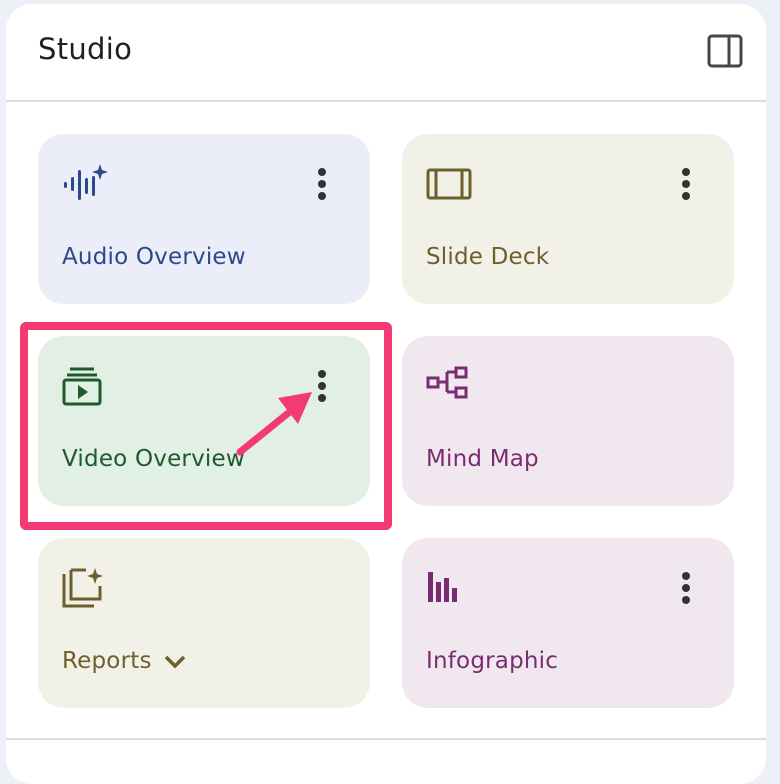  What do you see at coordinates (204, 623) in the screenshot?
I see `card-reports: Reports` at bounding box center [204, 623].